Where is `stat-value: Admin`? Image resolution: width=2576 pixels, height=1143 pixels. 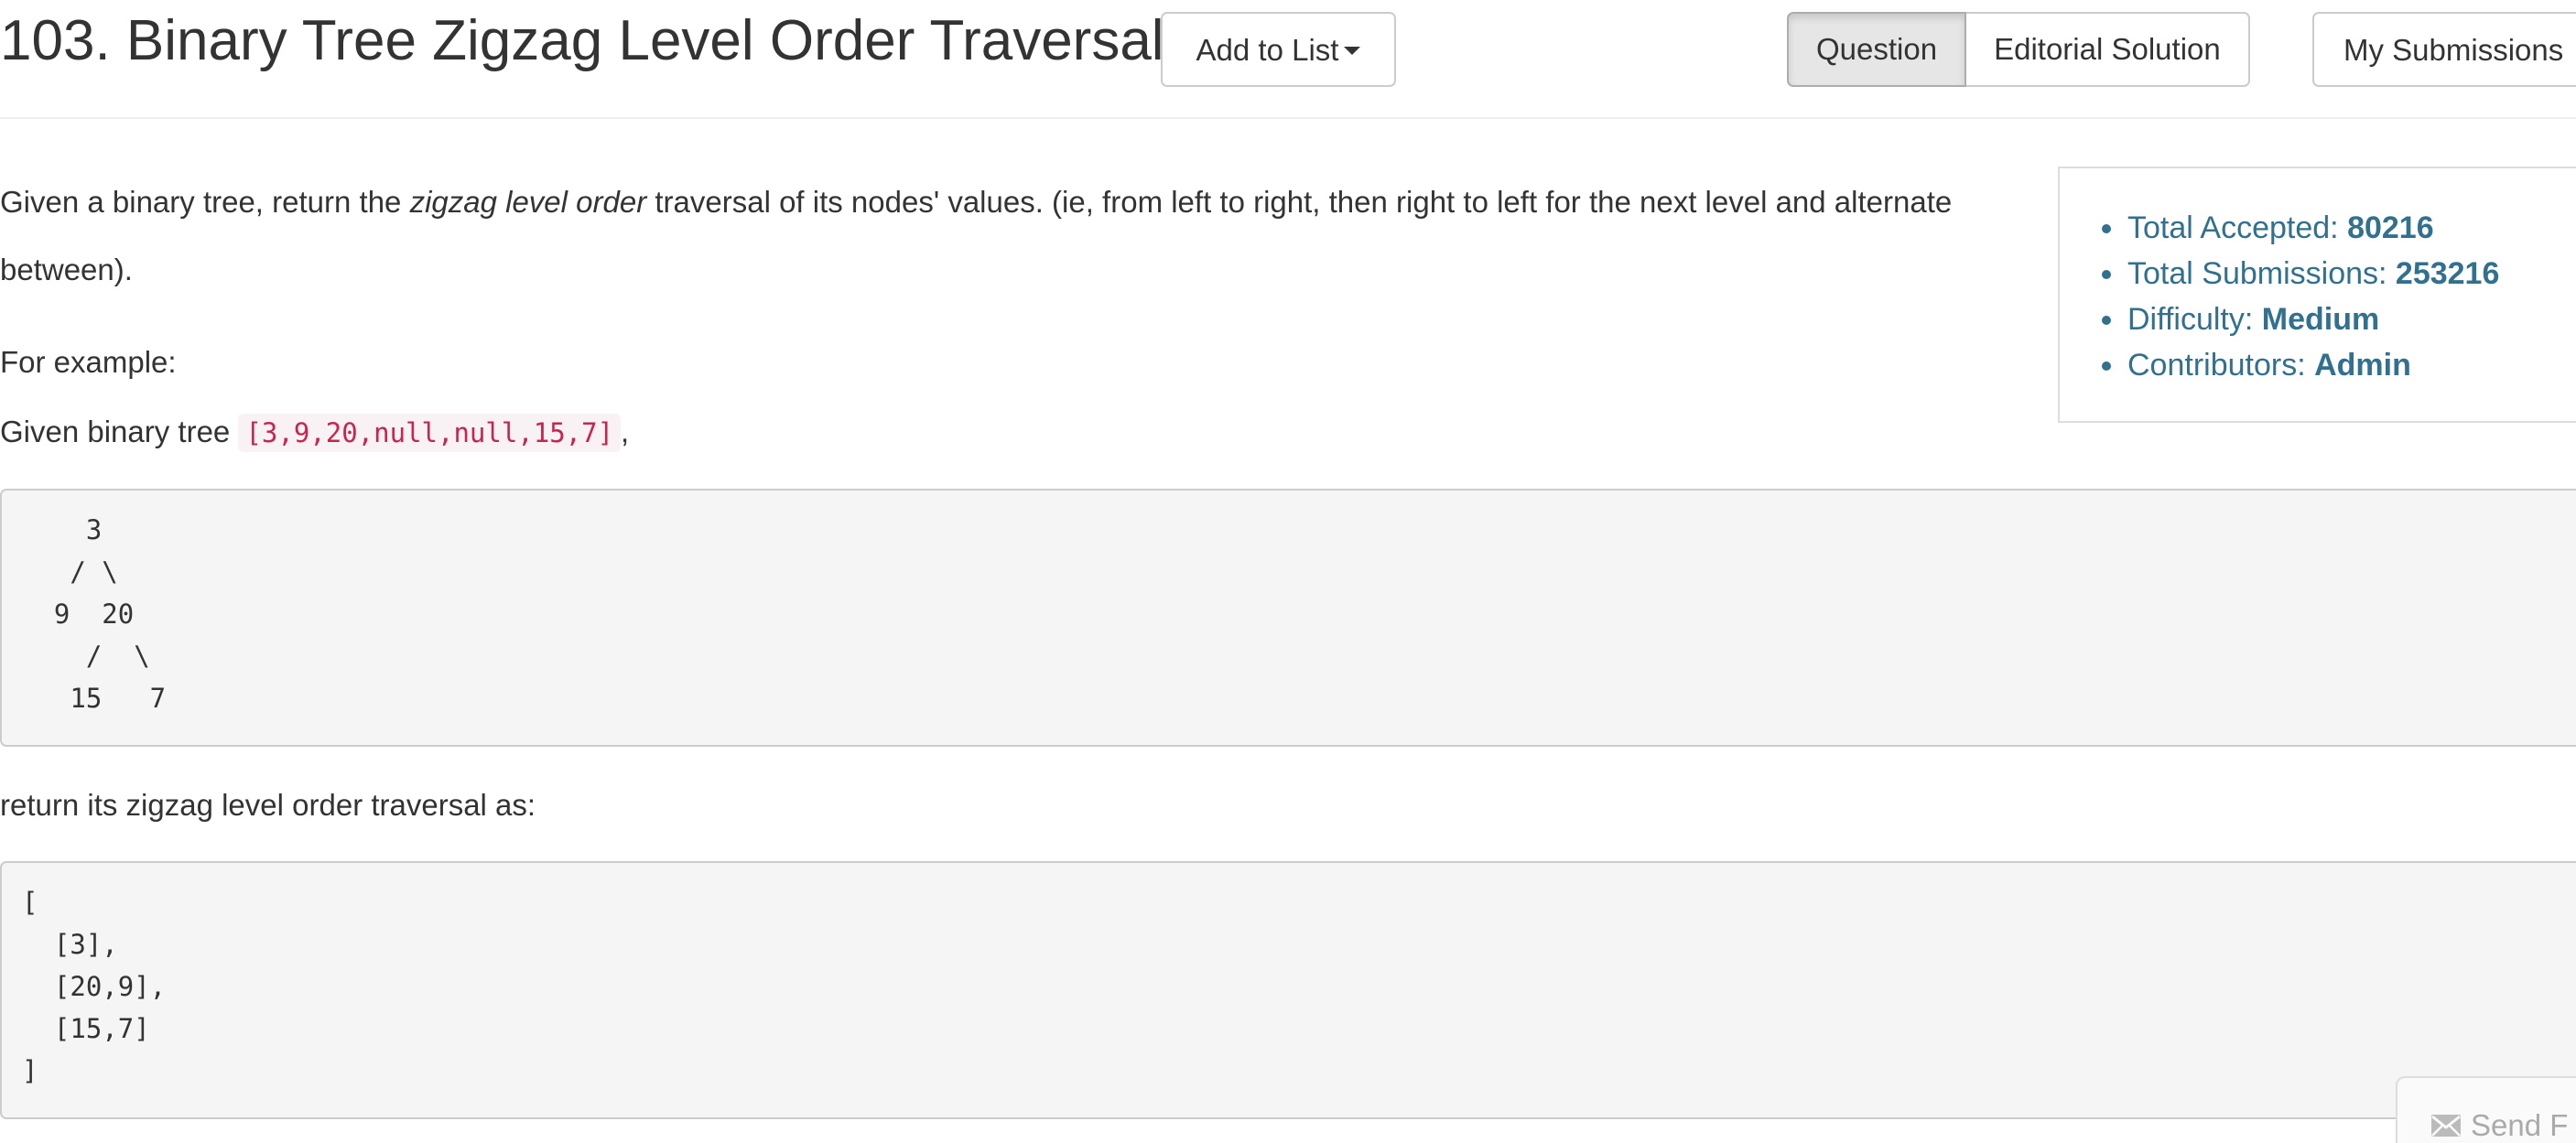 stat-value: Admin is located at coordinates (2363, 365).